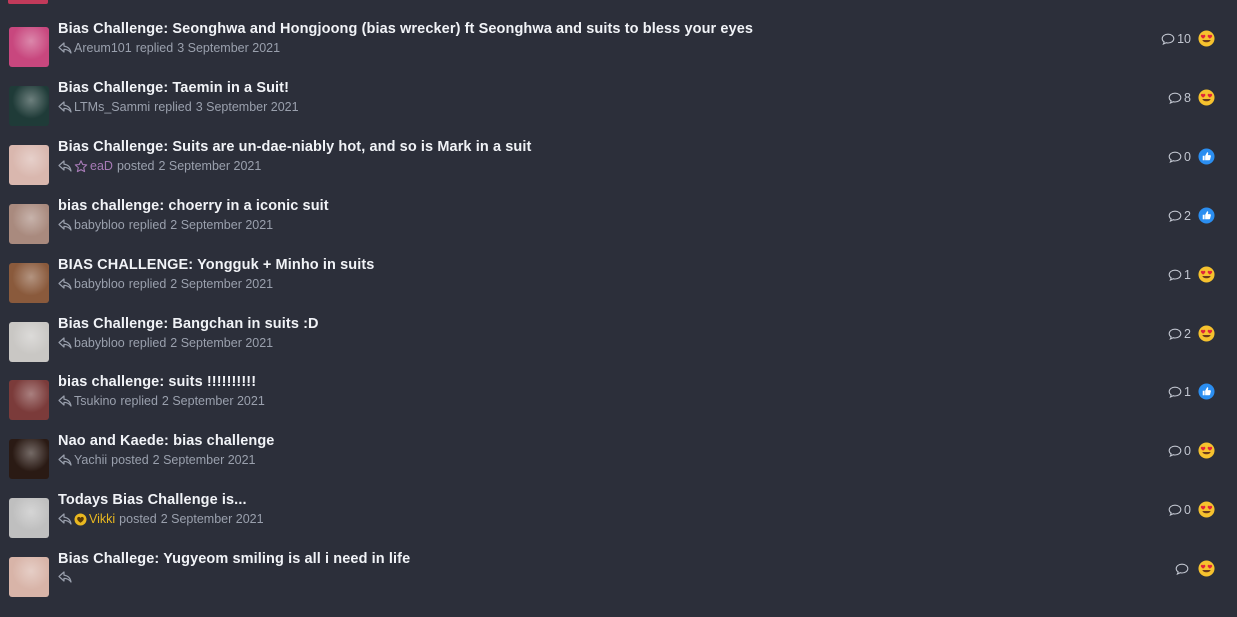  Describe the element at coordinates (81, 166) in the screenshot. I see `star-badge-icon` at that location.